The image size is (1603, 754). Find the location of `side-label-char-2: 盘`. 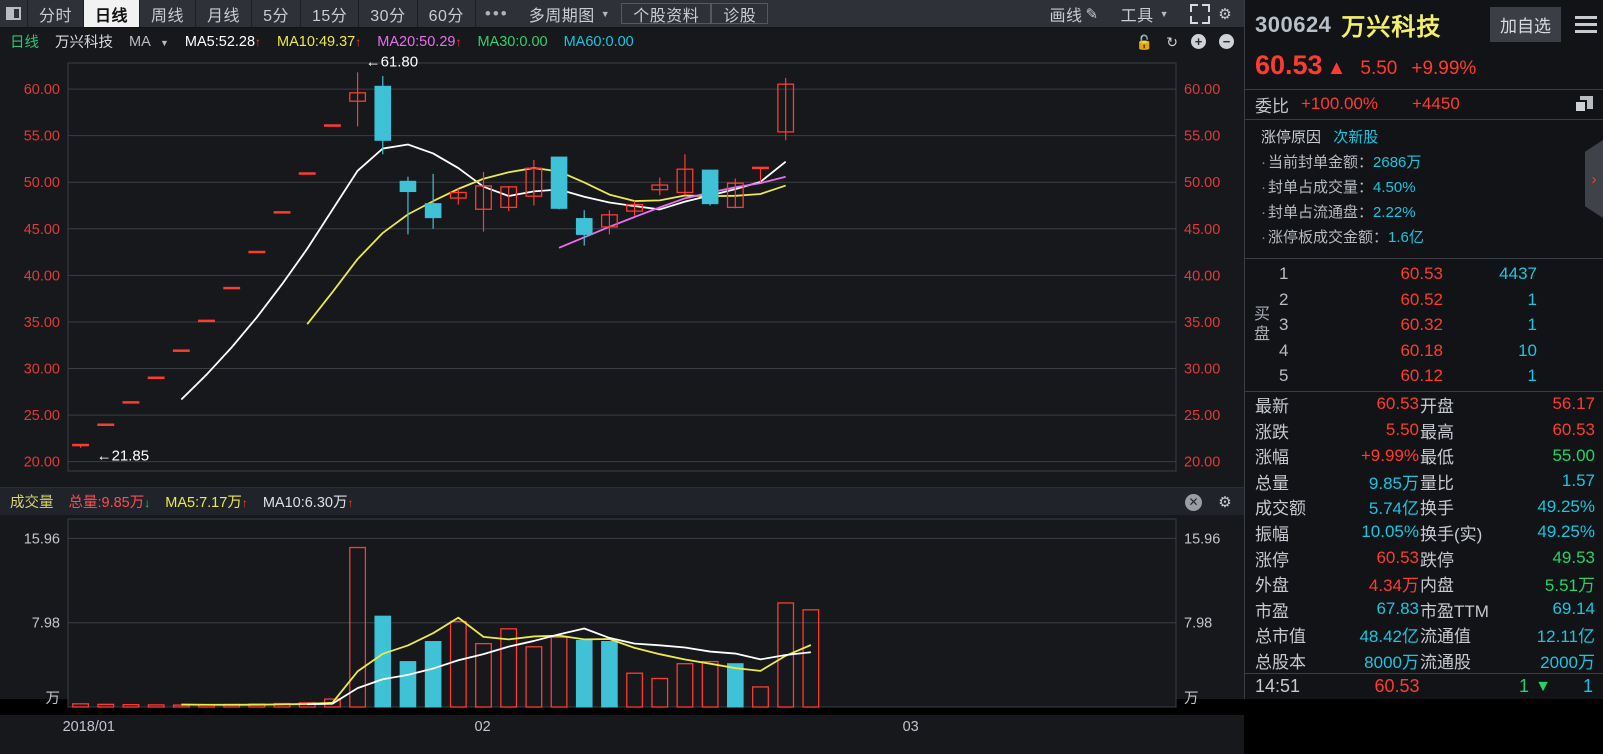

side-label-char-2: 盘 is located at coordinates (1261, 335).